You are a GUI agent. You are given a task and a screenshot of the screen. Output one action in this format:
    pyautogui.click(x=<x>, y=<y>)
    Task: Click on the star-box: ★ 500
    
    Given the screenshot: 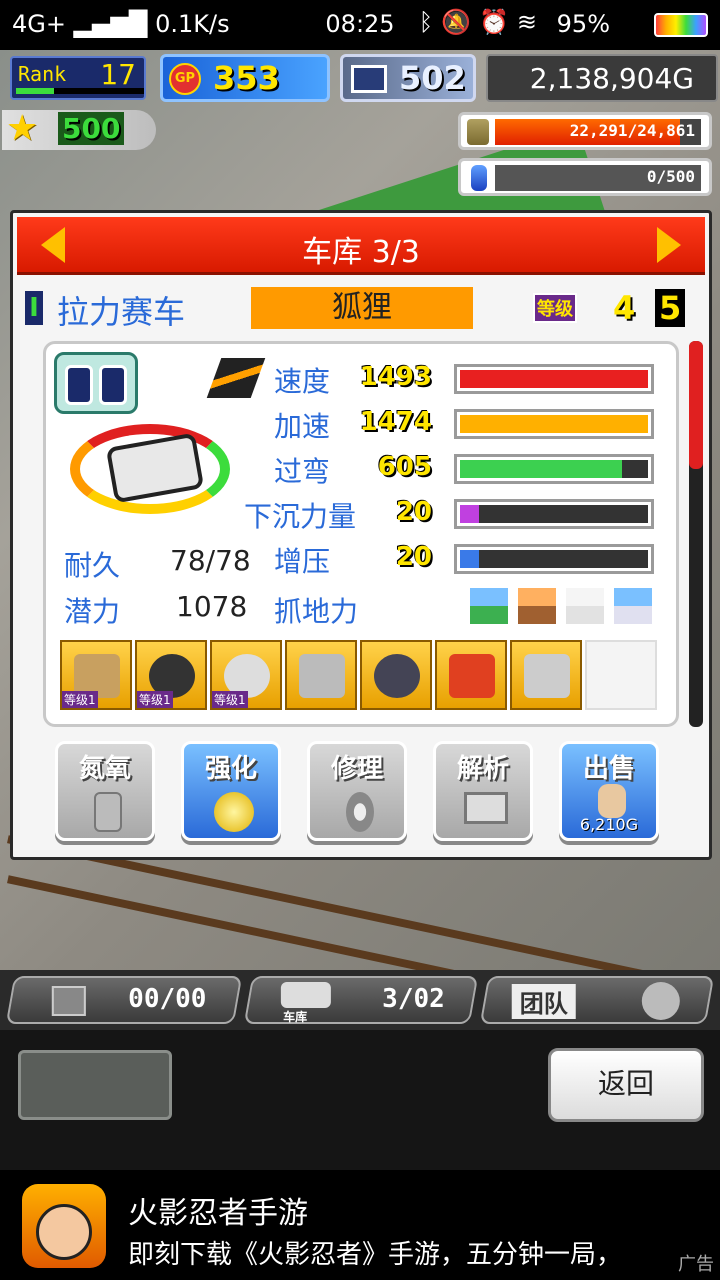 What is the action you would take?
    pyautogui.click(x=79, y=129)
    